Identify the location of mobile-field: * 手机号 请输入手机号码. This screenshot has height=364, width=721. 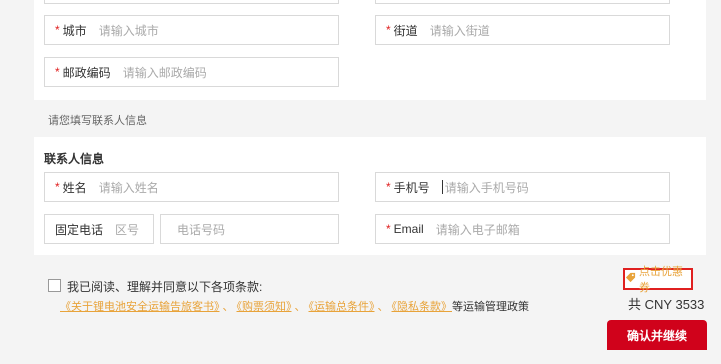
(522, 187).